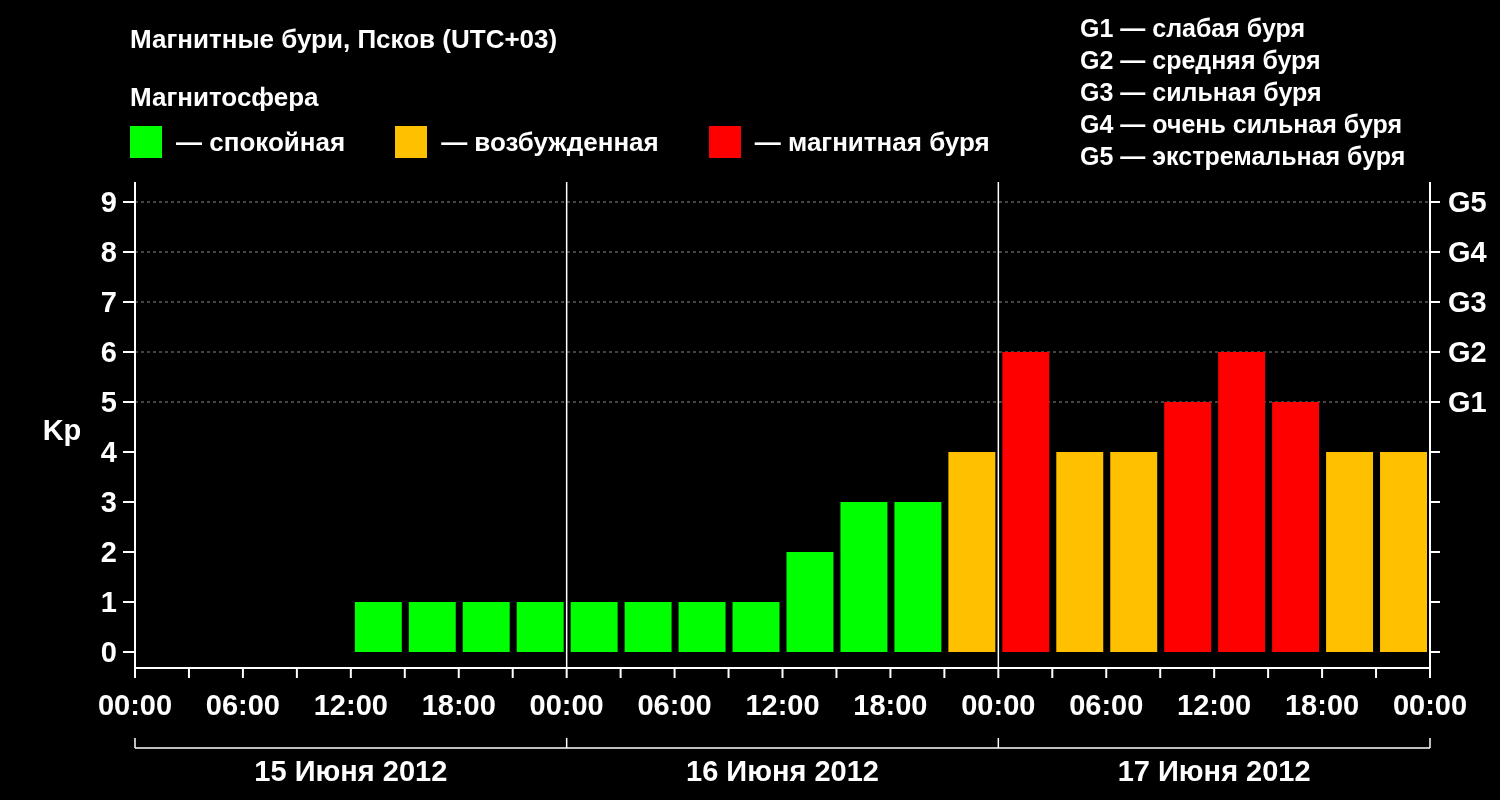 Image resolution: width=1500 pixels, height=800 pixels. Describe the element at coordinates (1467, 302) in the screenshot. I see `storm-tick-label: G3` at that location.